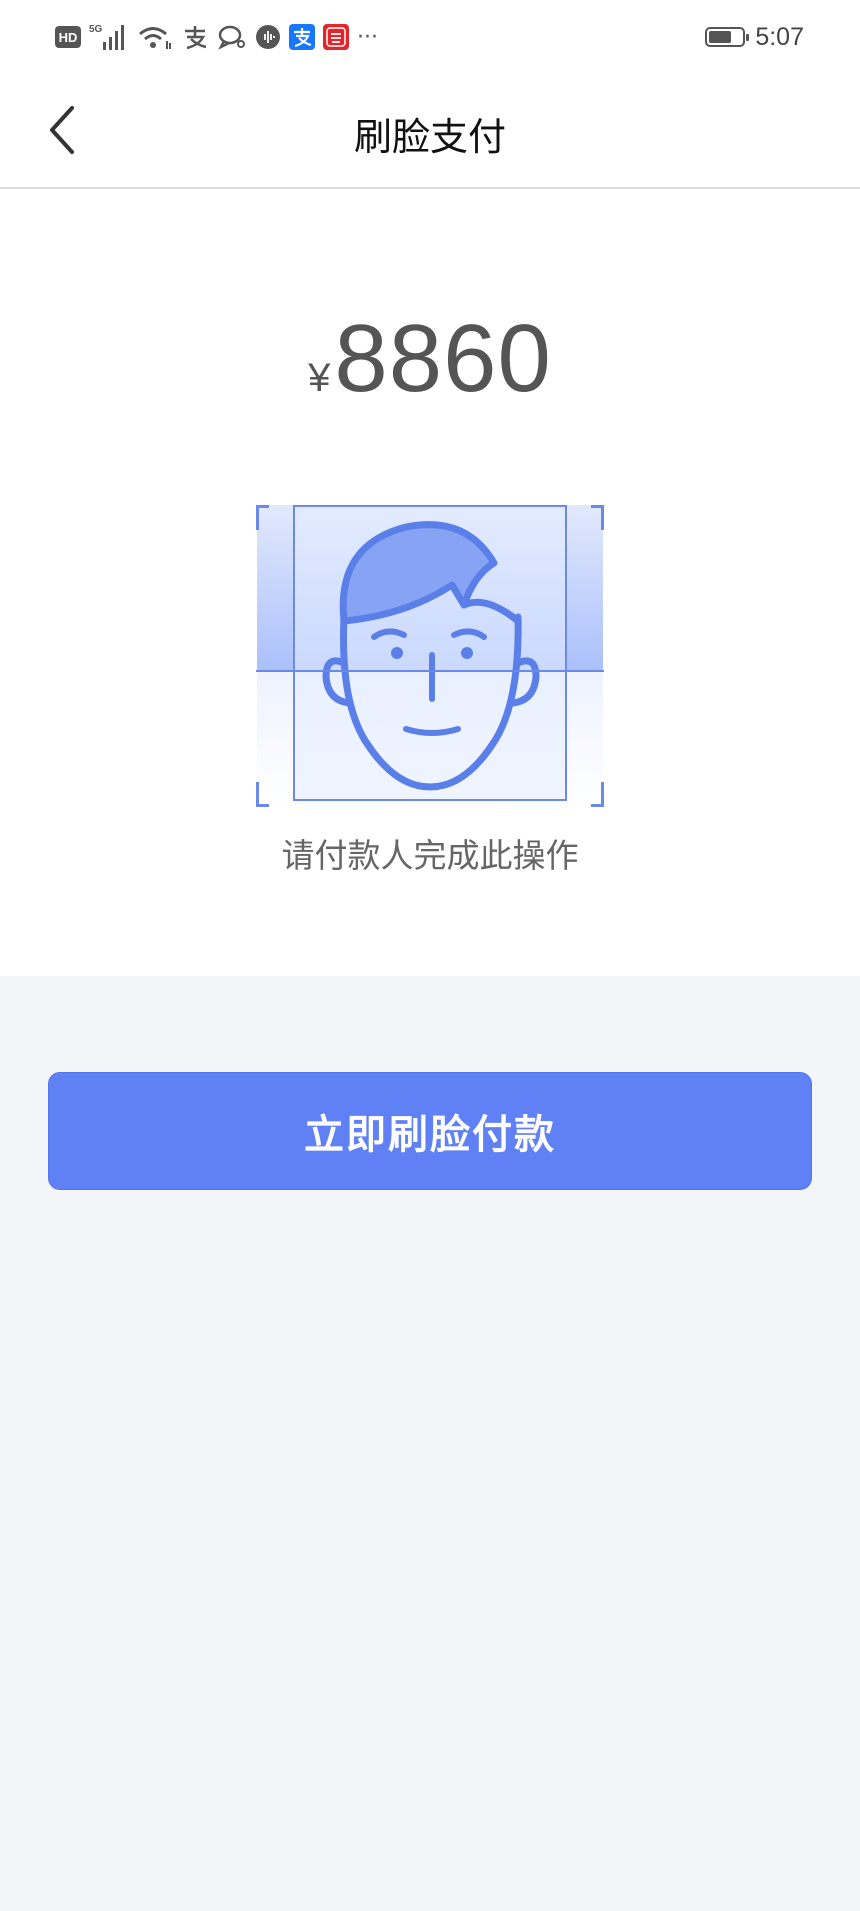 This screenshot has width=860, height=1911. I want to click on alipay-app-icon, so click(302, 37).